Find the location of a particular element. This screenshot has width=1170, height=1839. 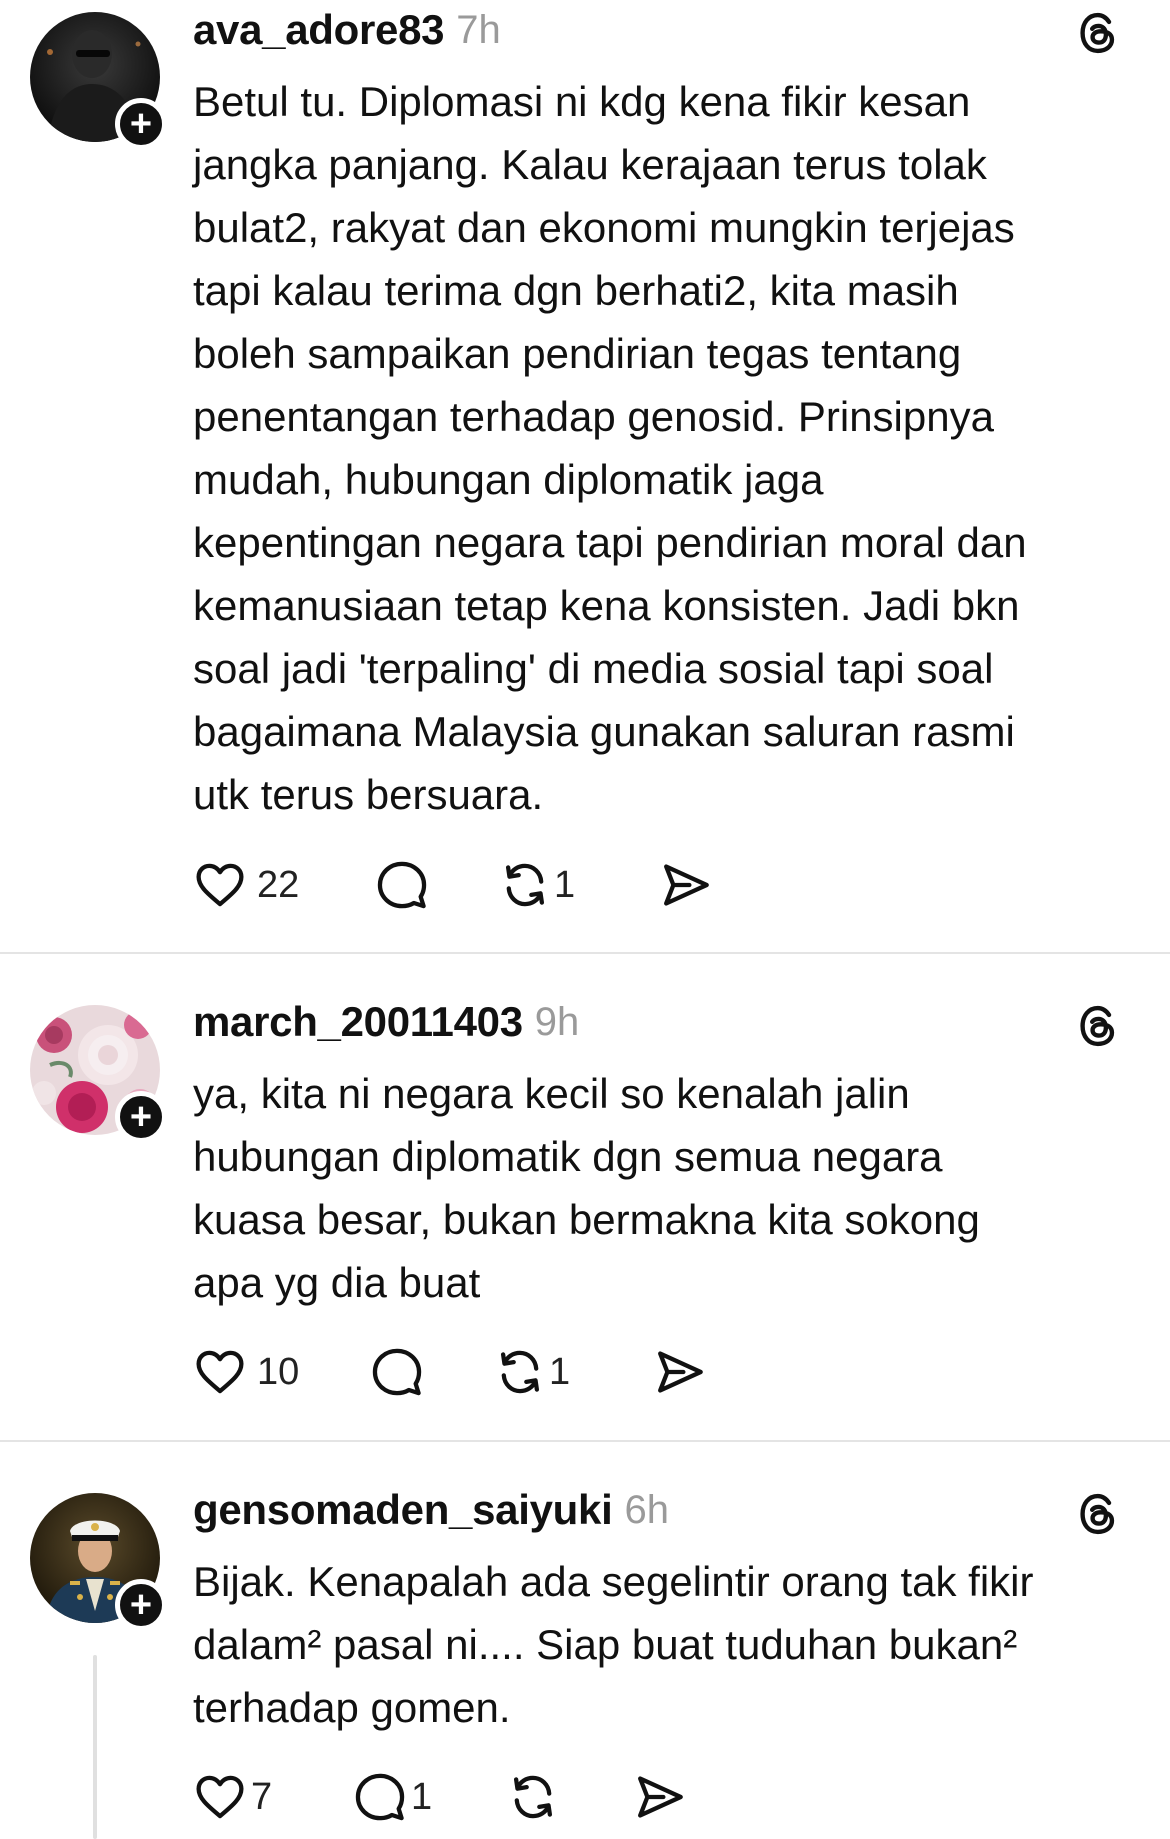

timestamp: 6h is located at coordinates (646, 1509).